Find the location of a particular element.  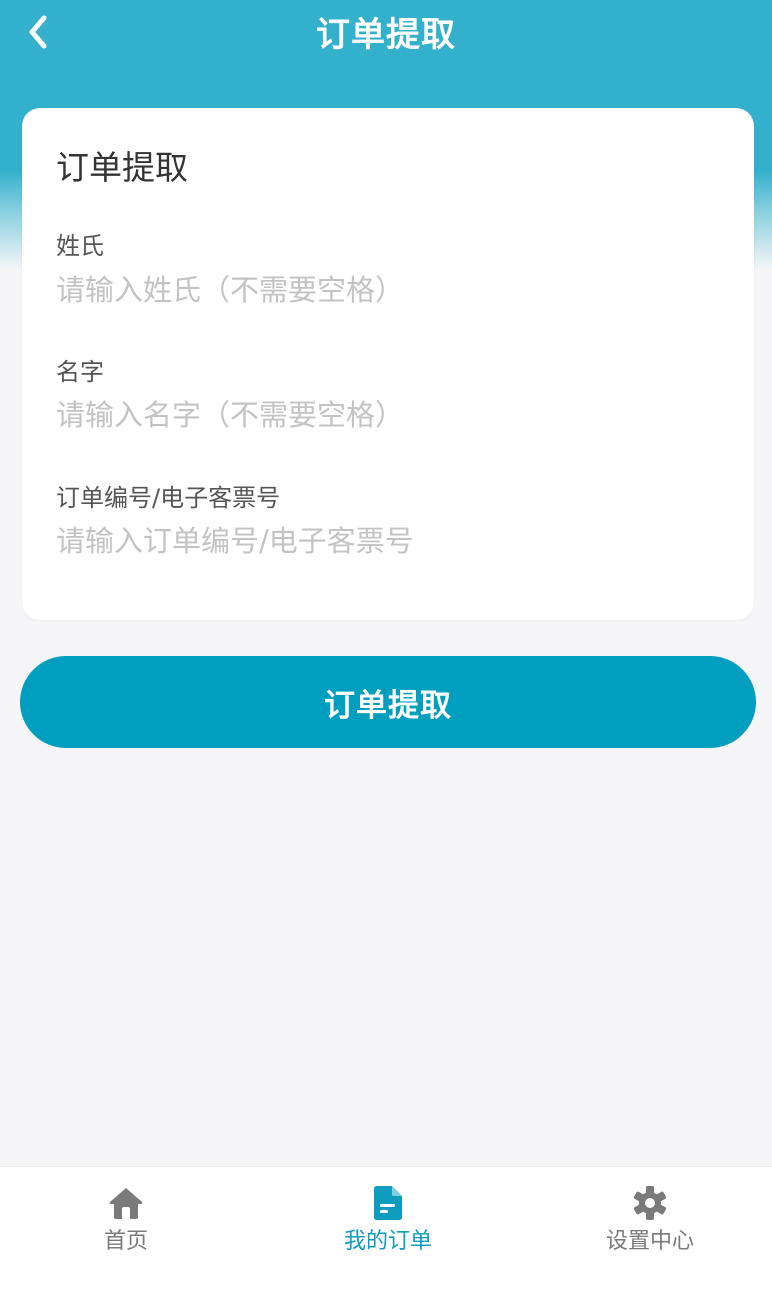

home-icon is located at coordinates (126, 1203).